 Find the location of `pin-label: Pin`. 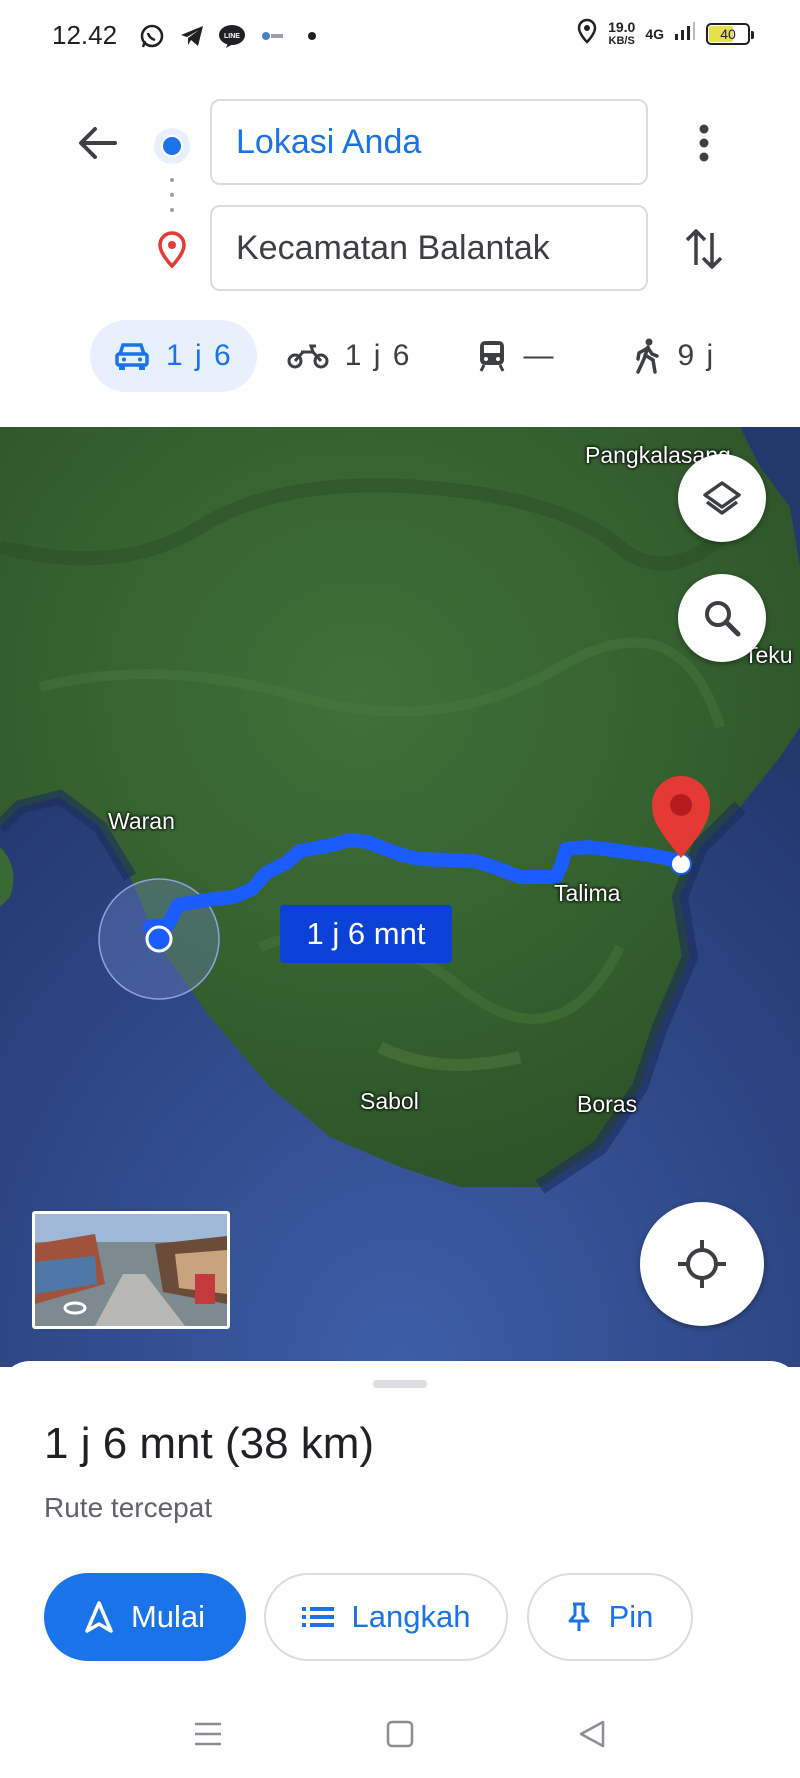

pin-label: Pin is located at coordinates (631, 1616).